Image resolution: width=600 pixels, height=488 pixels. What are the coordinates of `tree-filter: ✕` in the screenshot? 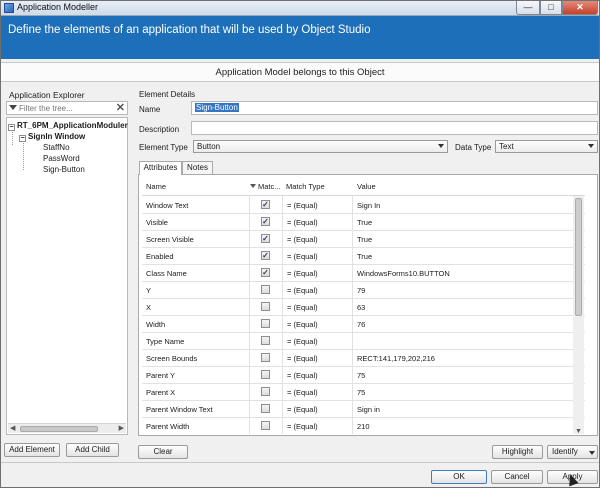 It's located at (67, 108).